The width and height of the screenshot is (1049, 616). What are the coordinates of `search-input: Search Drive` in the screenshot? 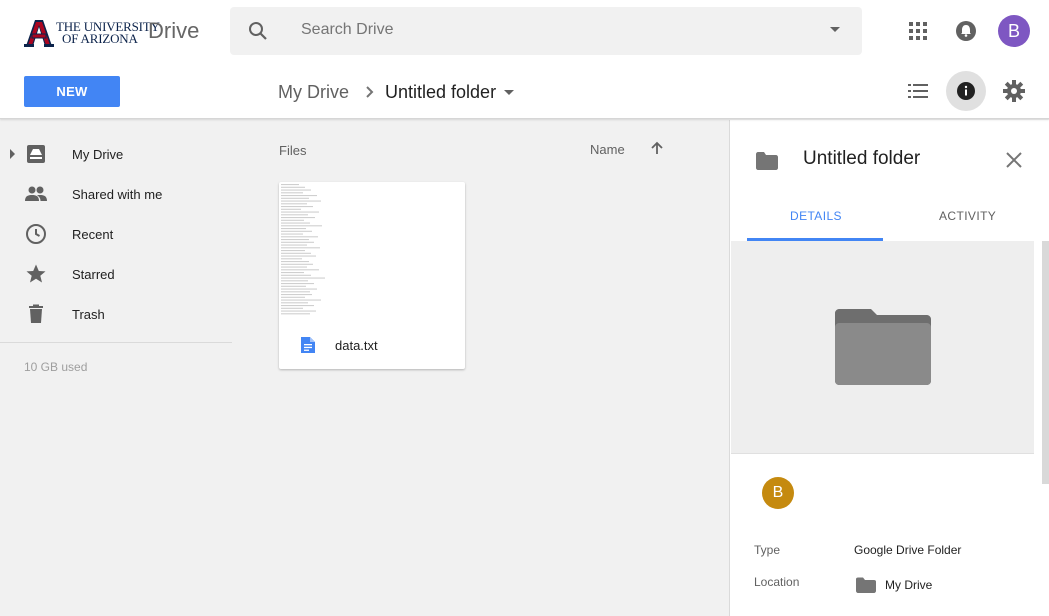 It's located at (347, 30).